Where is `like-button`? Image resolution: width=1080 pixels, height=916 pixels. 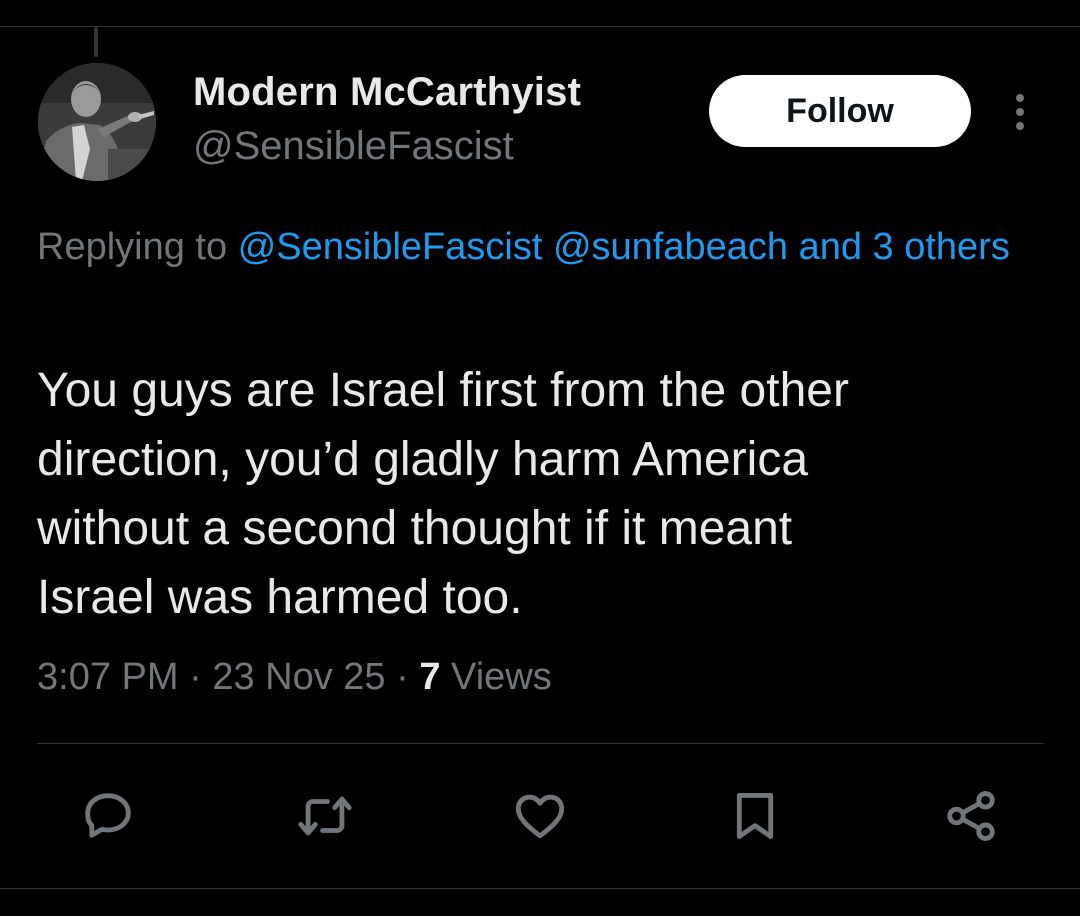
like-button is located at coordinates (540, 816).